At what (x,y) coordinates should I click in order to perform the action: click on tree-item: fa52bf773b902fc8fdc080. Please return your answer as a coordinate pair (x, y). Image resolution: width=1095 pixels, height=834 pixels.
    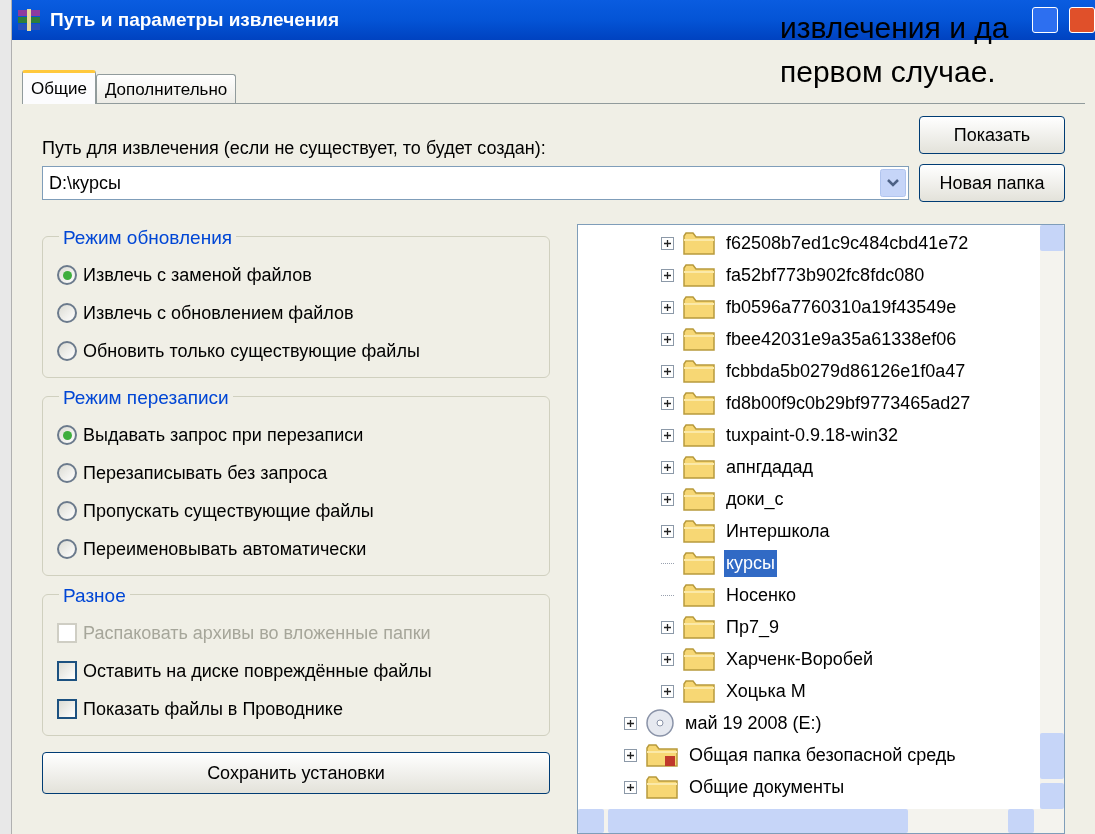
    Looking at the image, I should click on (825, 275).